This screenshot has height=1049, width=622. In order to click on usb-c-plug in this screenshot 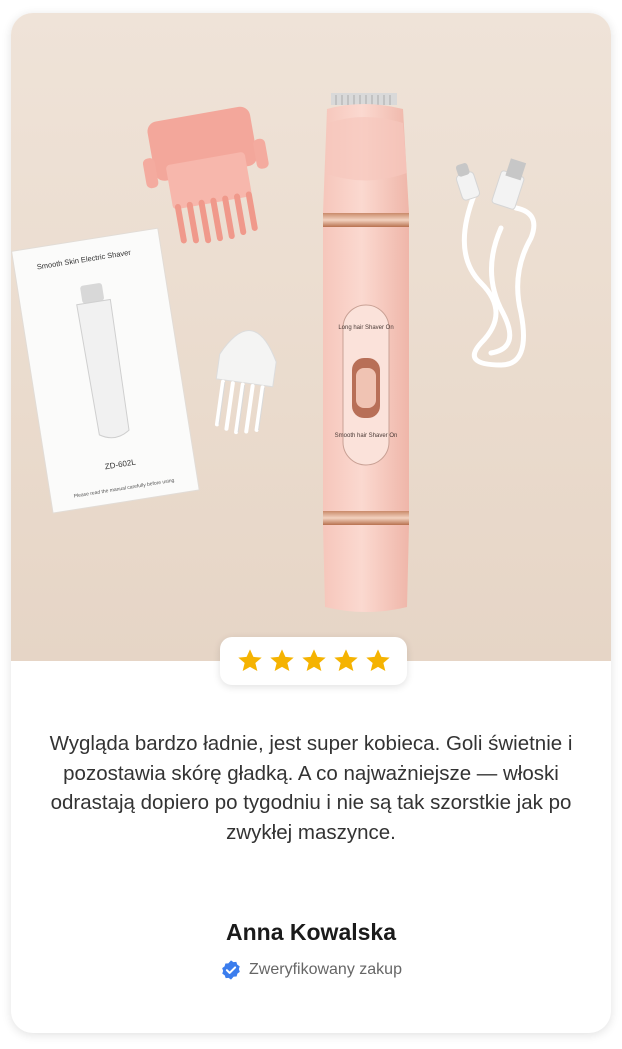, I will do `click(468, 182)`.